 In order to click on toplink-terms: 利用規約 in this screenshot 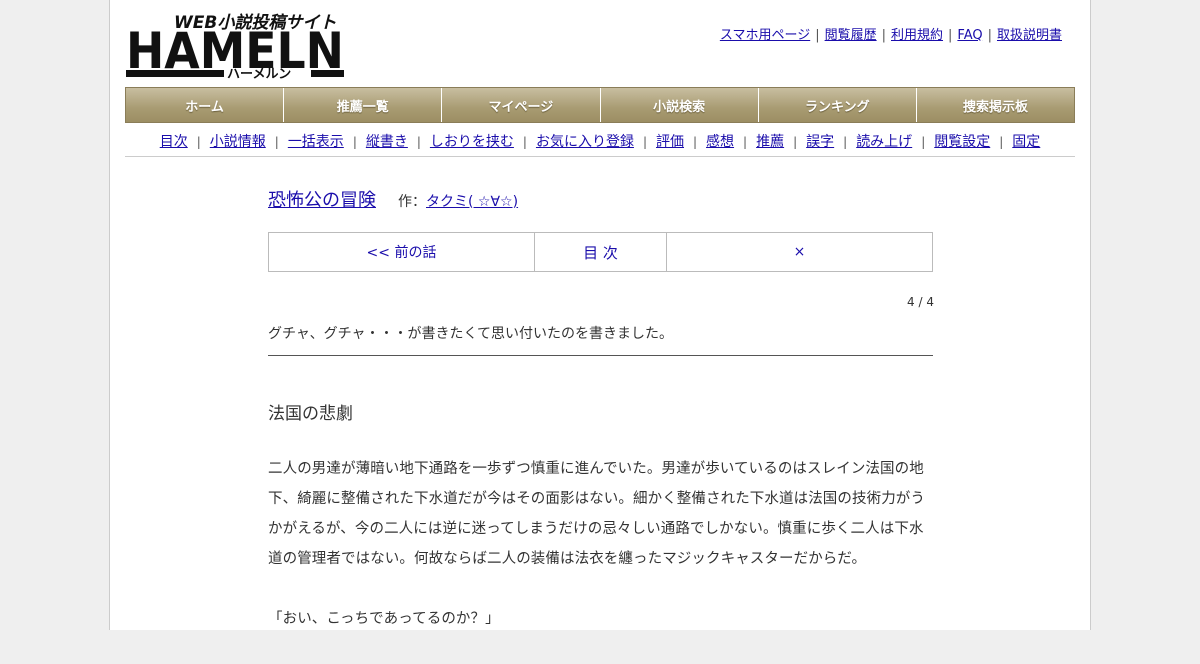, I will do `click(917, 35)`.